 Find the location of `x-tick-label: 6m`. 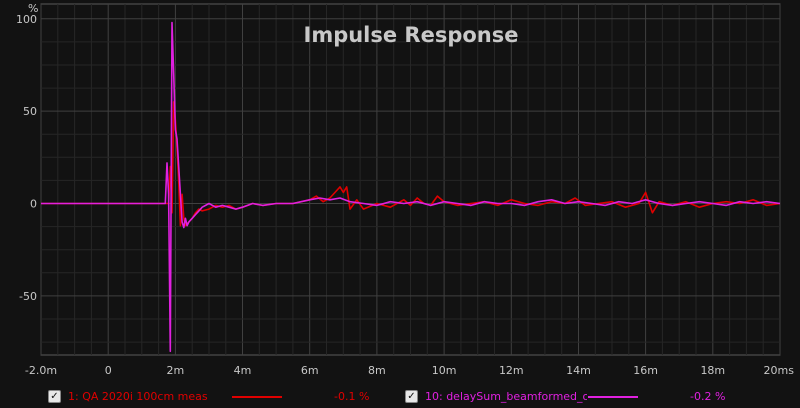

x-tick-label: 6m is located at coordinates (310, 370).